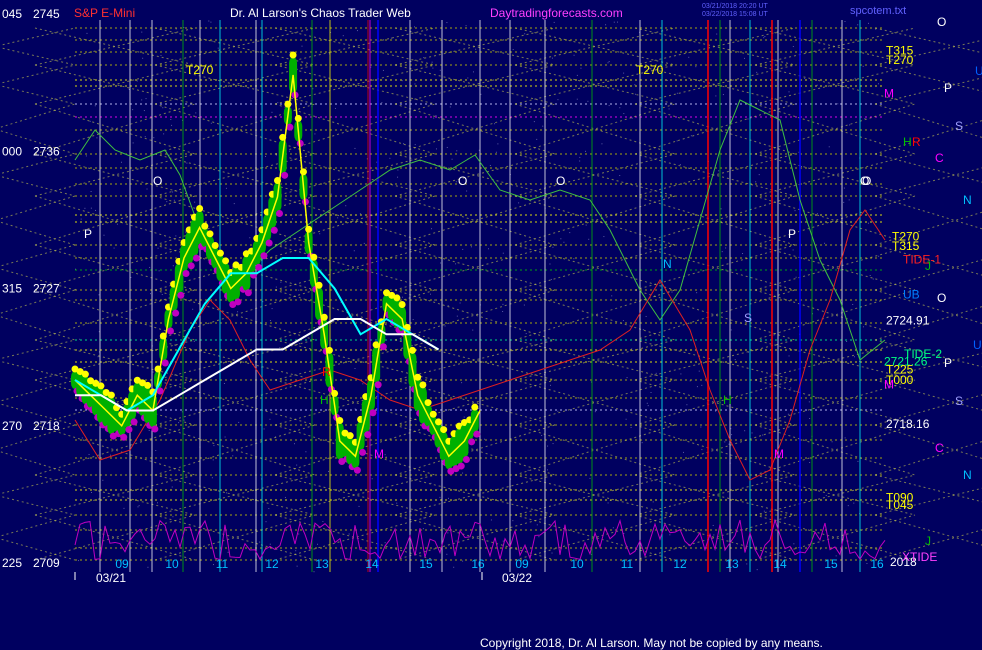  I want to click on annotation: T270, so click(200, 70).